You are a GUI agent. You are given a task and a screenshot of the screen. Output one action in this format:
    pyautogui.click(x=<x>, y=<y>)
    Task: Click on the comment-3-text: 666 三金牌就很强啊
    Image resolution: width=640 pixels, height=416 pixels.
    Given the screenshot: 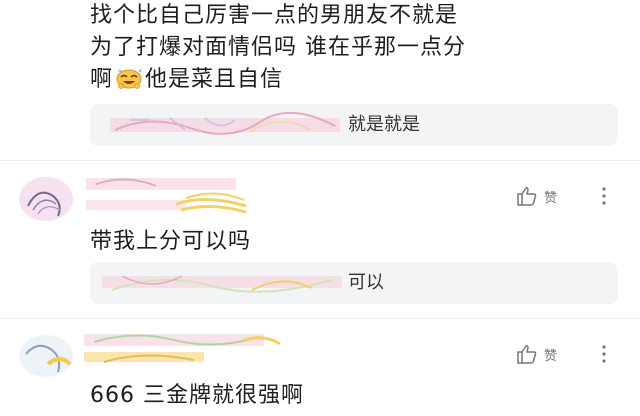 What is the action you would take?
    pyautogui.click(x=197, y=395)
    